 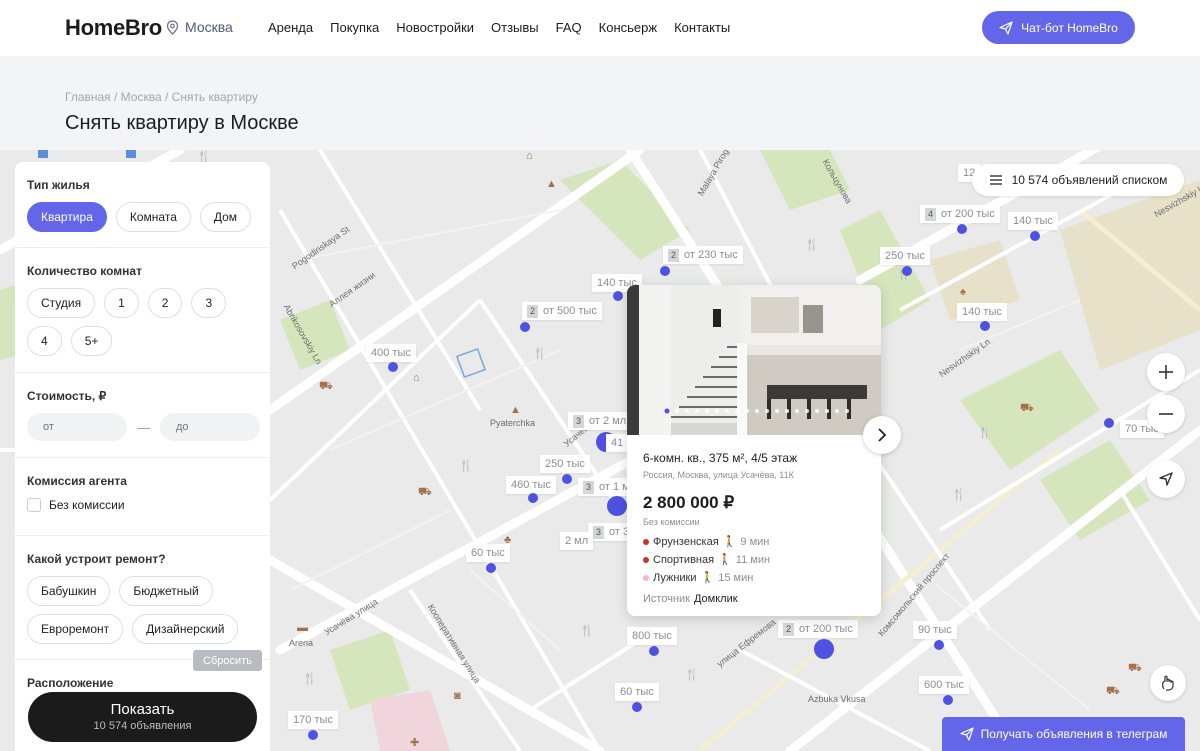 I want to click on chip-renovation-euro: Евроремонт, so click(x=75, y=629).